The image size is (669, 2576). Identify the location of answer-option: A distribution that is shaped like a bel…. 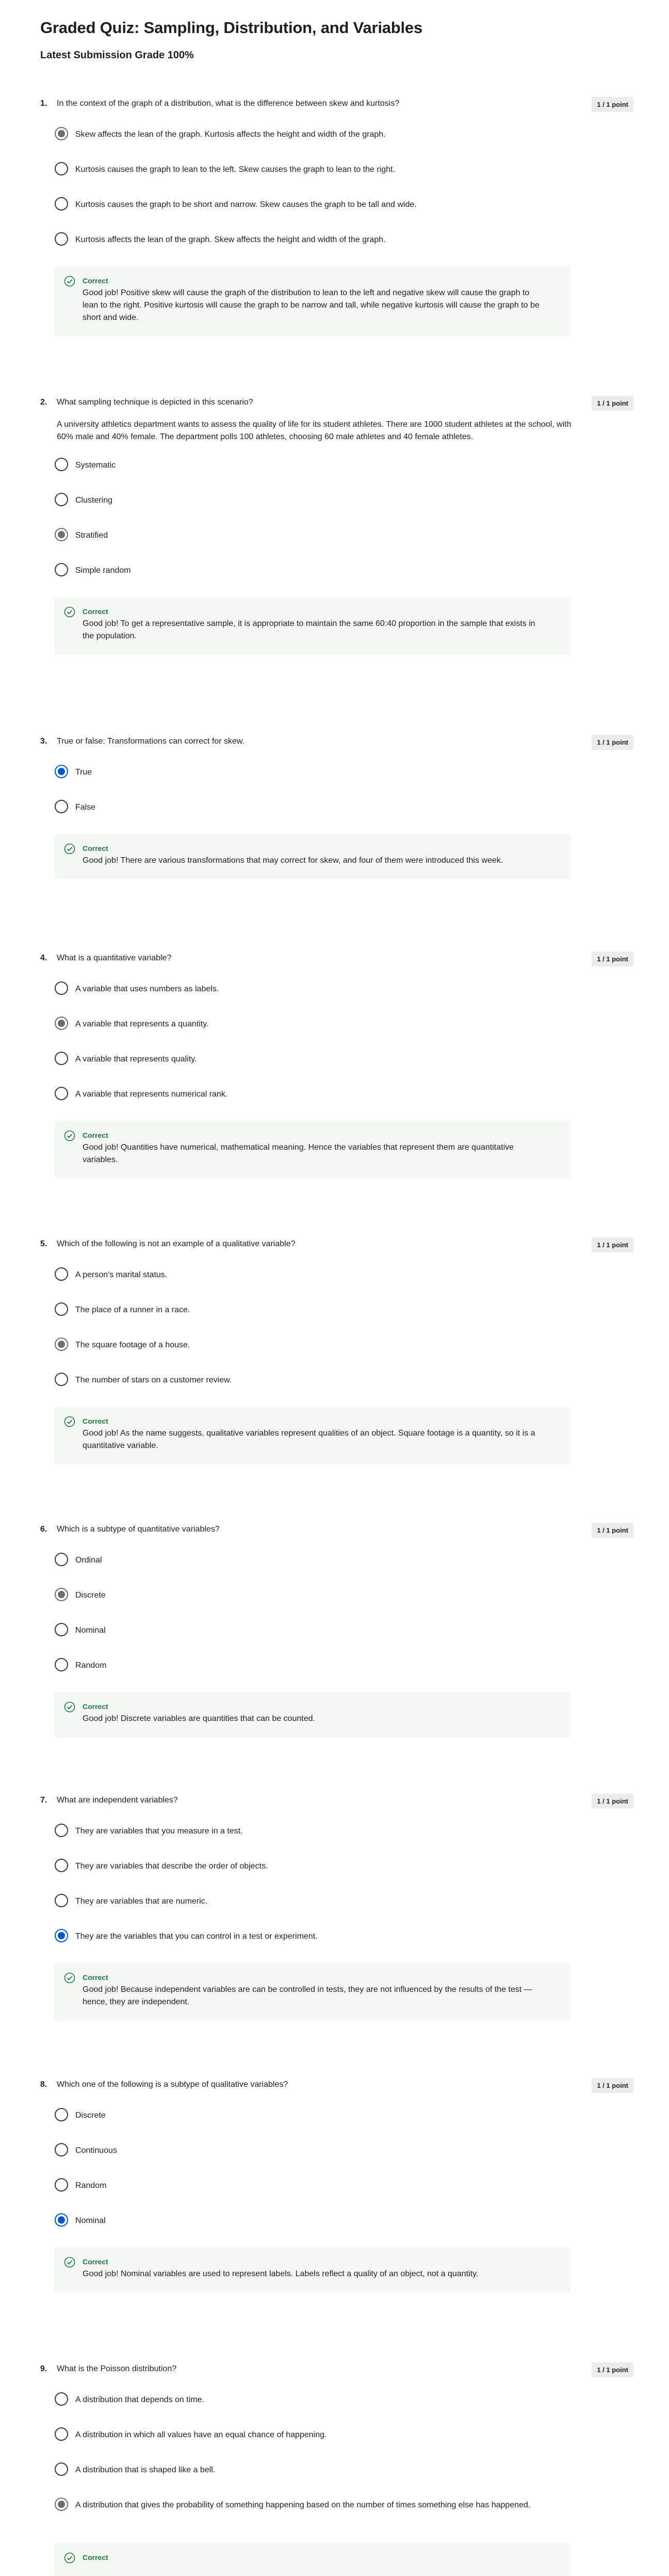
(344, 2479).